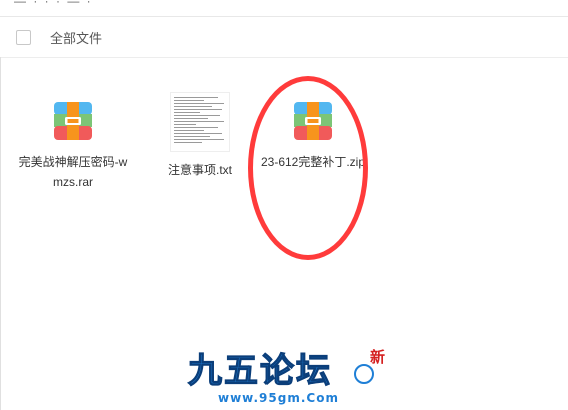 Image resolution: width=568 pixels, height=410 pixels. Describe the element at coordinates (200, 122) in the screenshot. I see `text-file-thumbnail` at that location.